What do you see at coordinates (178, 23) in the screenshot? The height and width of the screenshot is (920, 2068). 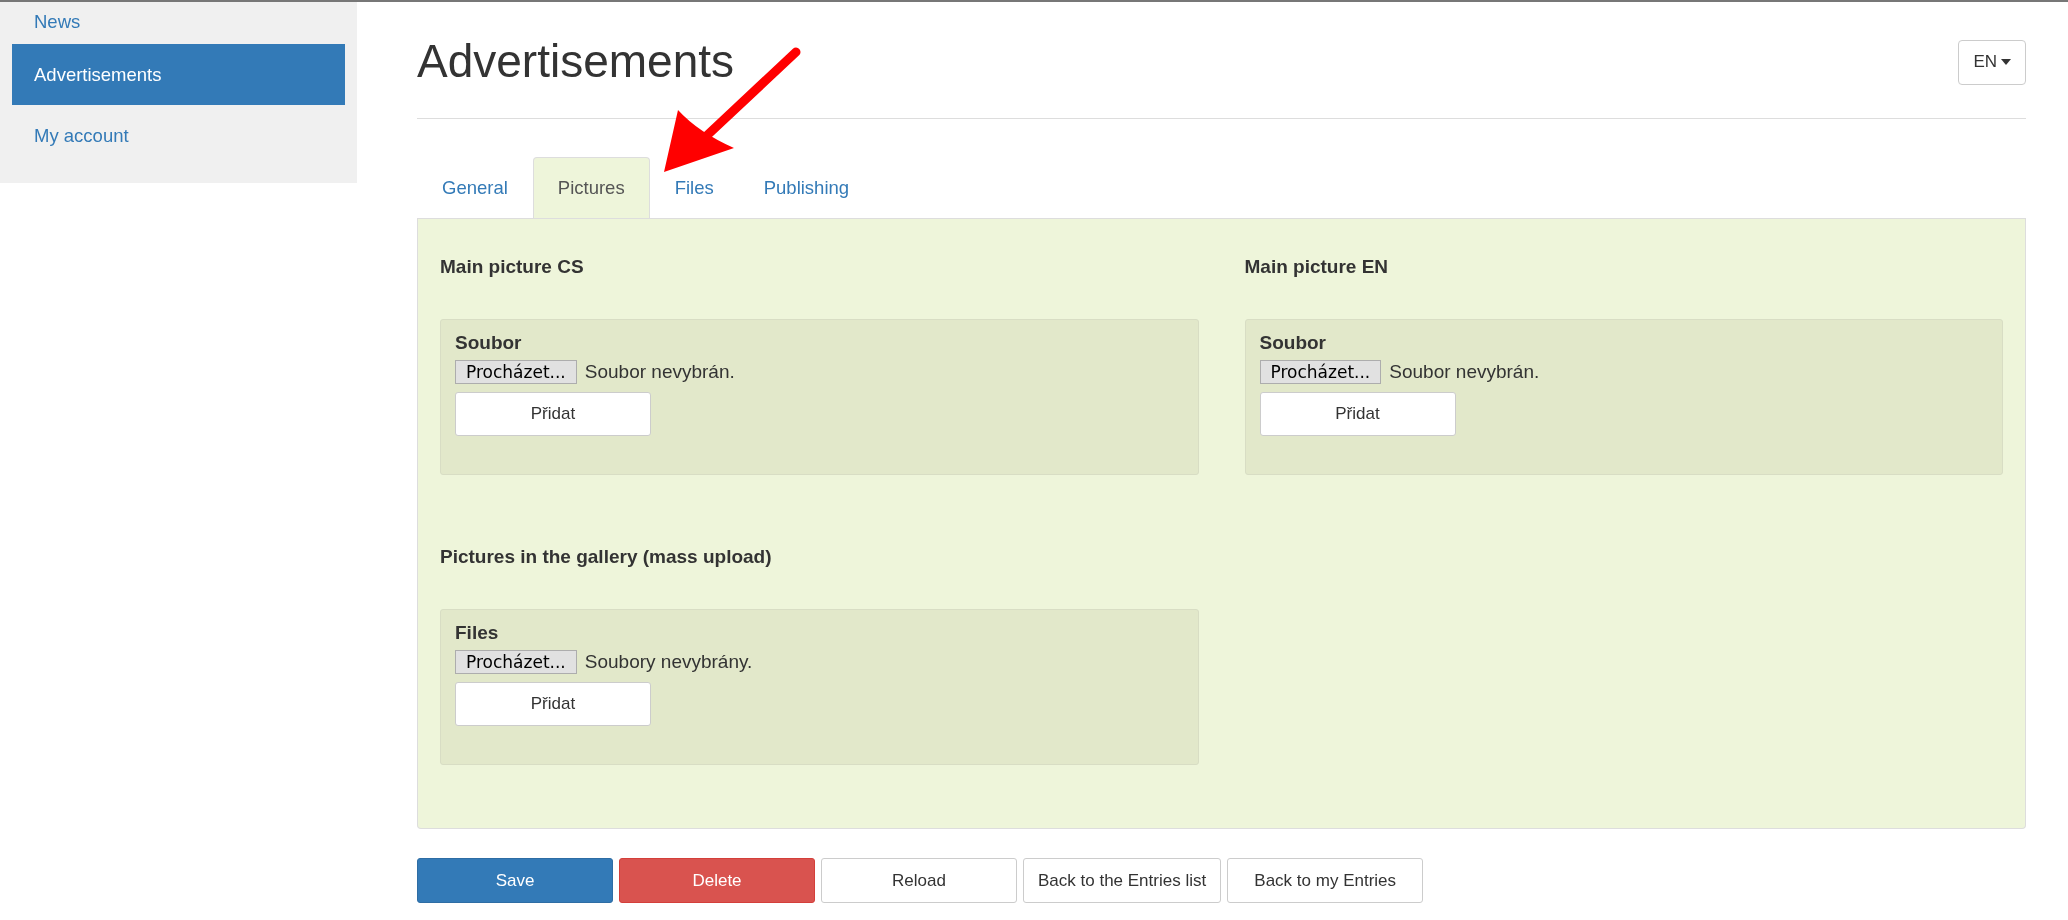 I see `sidebar-item: News` at bounding box center [178, 23].